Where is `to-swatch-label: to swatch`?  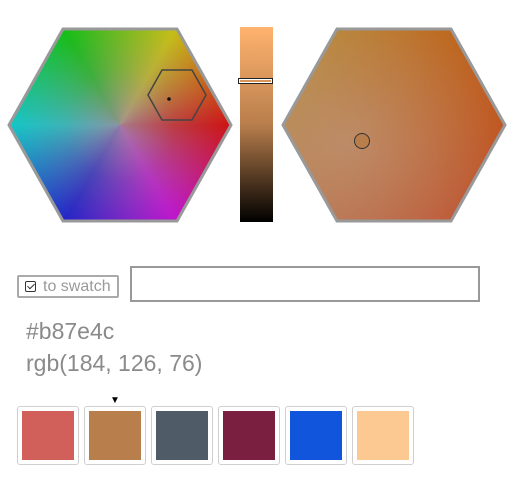 to-swatch-label: to swatch is located at coordinates (77, 286).